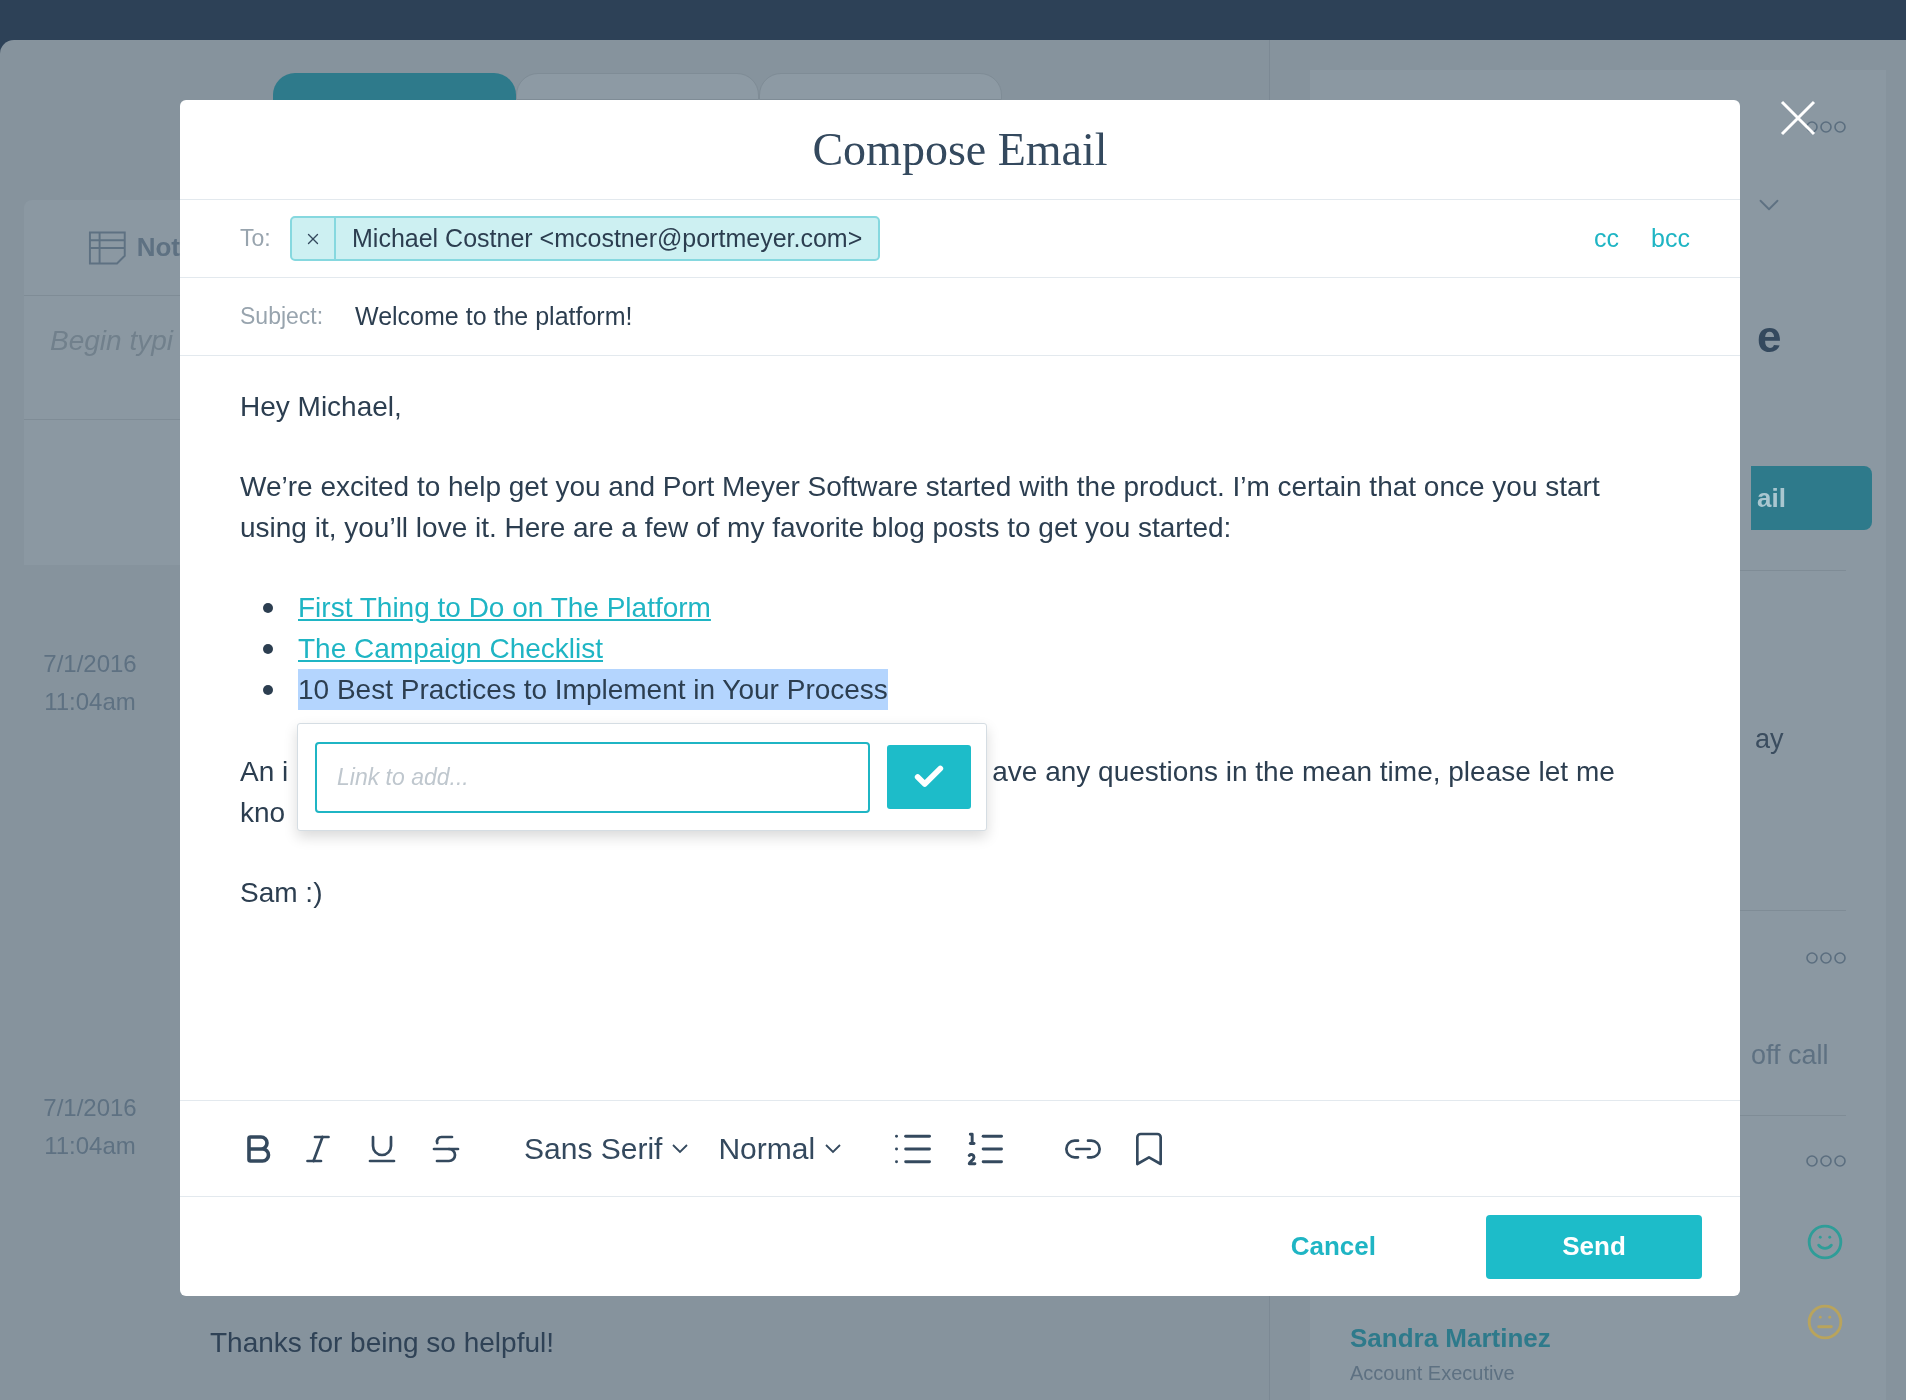 The width and height of the screenshot is (1906, 1400). Describe the element at coordinates (504, 607) in the screenshot. I see `blog-link: First Thing to Do on The Platform` at that location.